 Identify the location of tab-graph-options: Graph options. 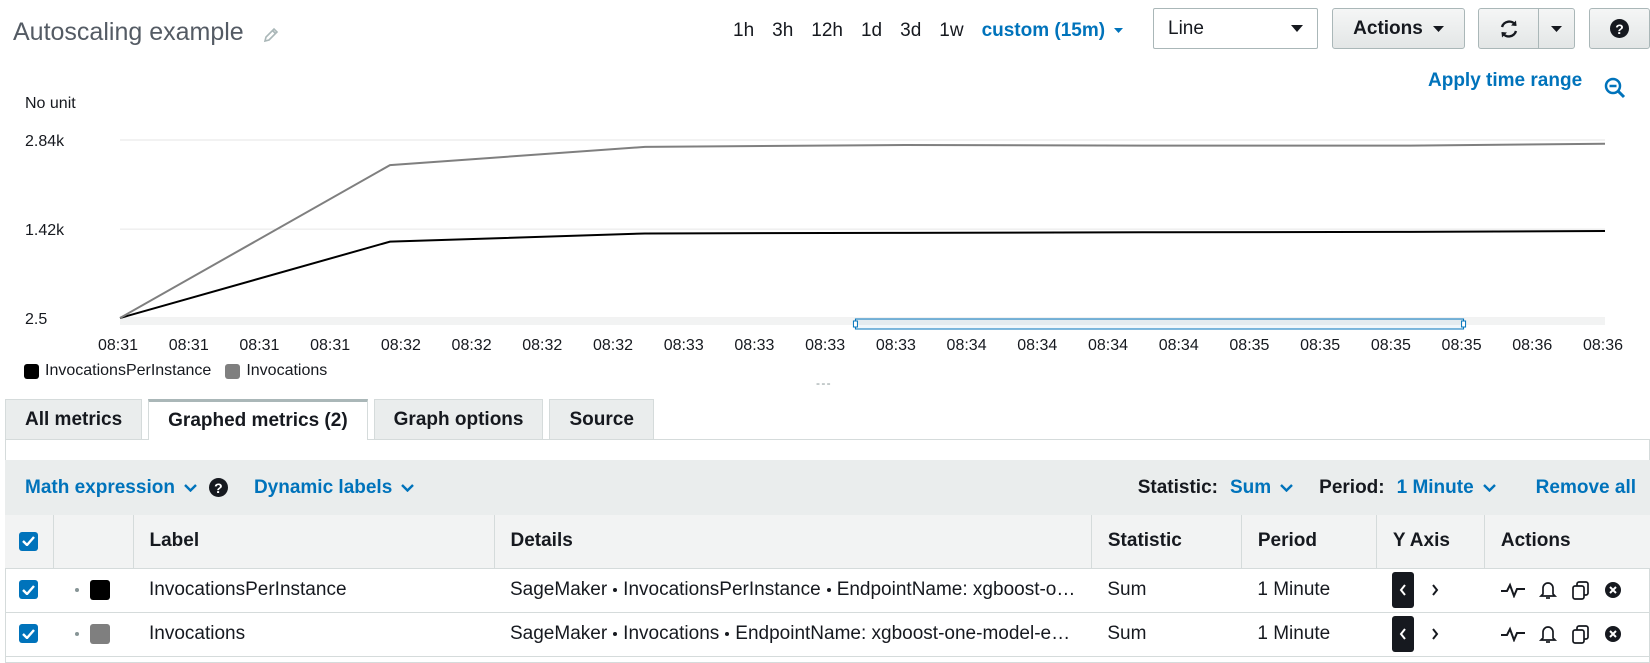
(458, 419).